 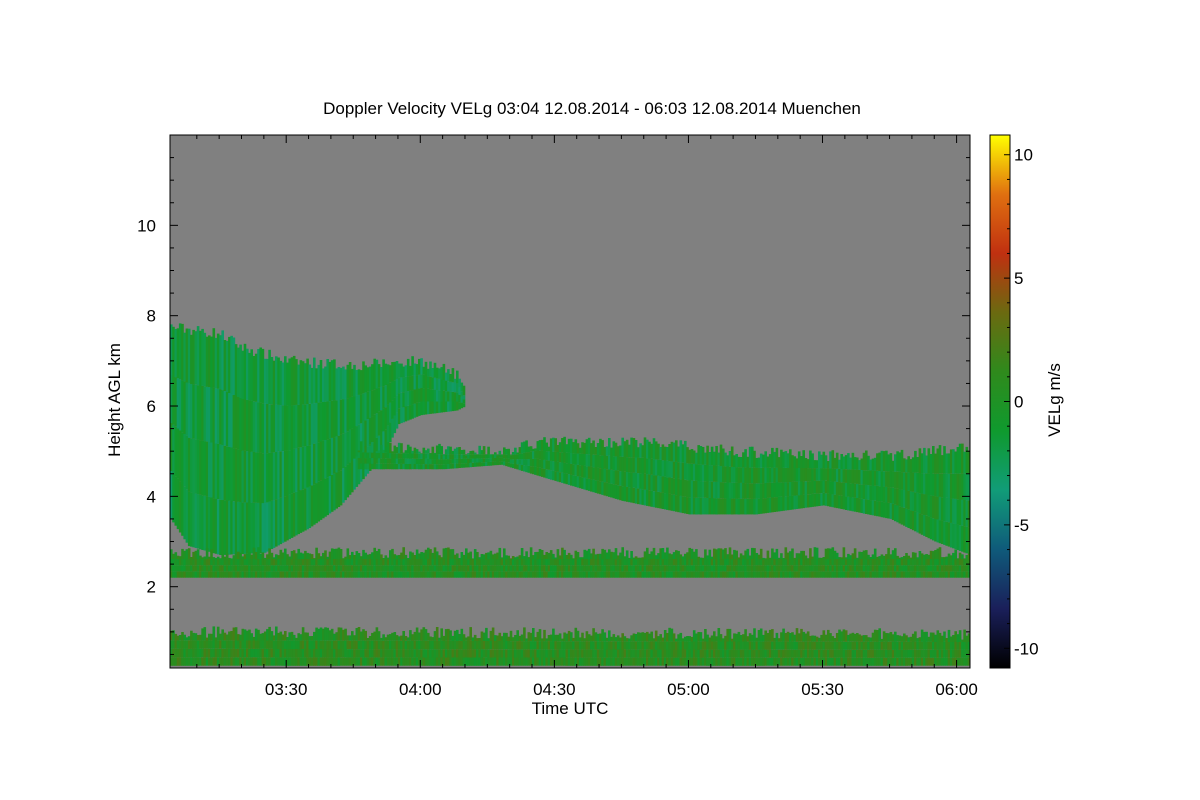 What do you see at coordinates (688, 689) in the screenshot?
I see `x-tick-label: 05:00` at bounding box center [688, 689].